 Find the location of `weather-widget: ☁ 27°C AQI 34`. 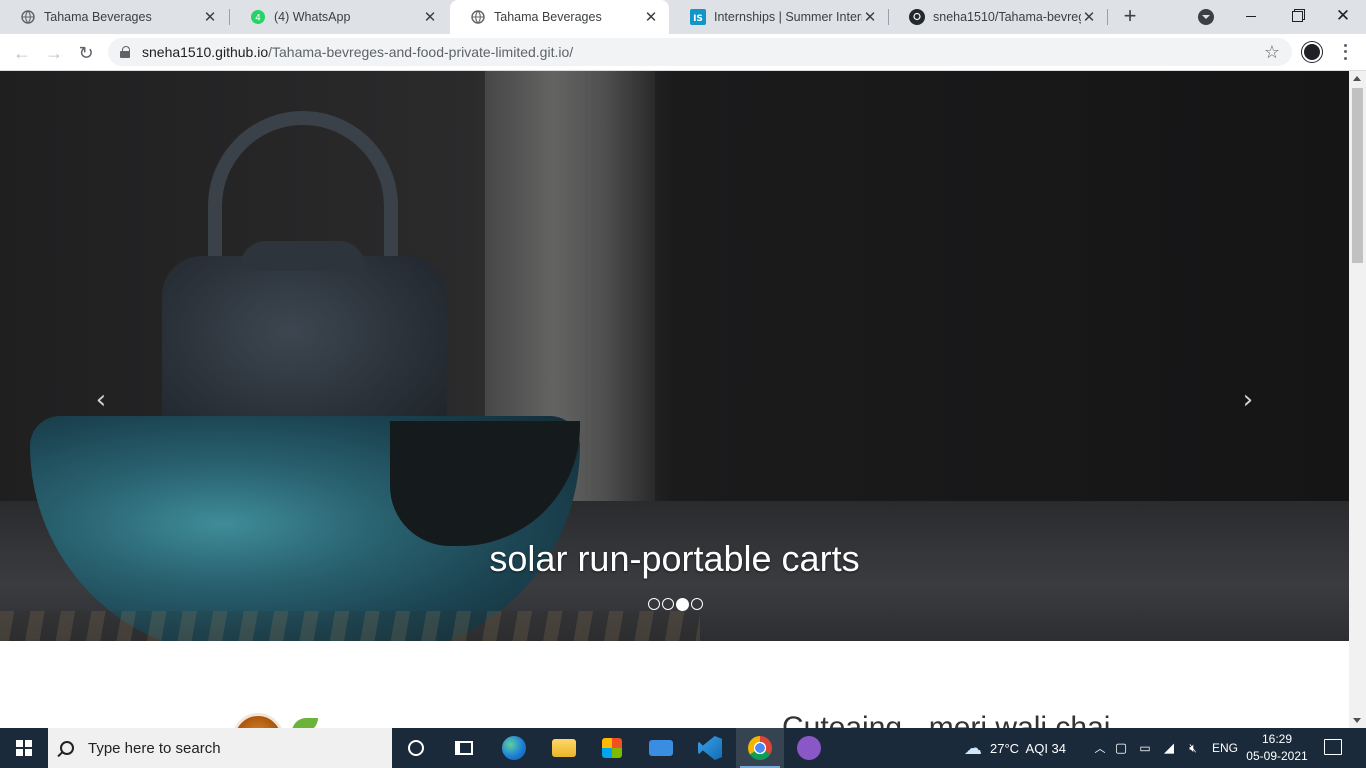

weather-widget: ☁ 27°C AQI 34 is located at coordinates (1015, 748).